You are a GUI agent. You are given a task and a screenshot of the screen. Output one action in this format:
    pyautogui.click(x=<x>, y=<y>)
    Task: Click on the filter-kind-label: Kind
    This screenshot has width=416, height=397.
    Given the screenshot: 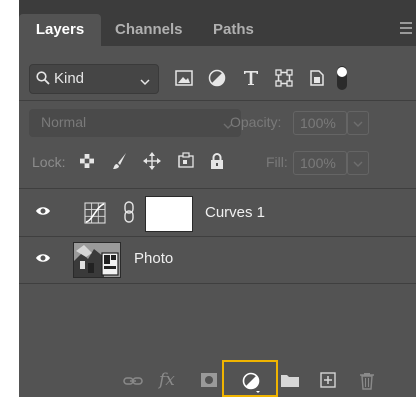 What is the action you would take?
    pyautogui.click(x=69, y=78)
    